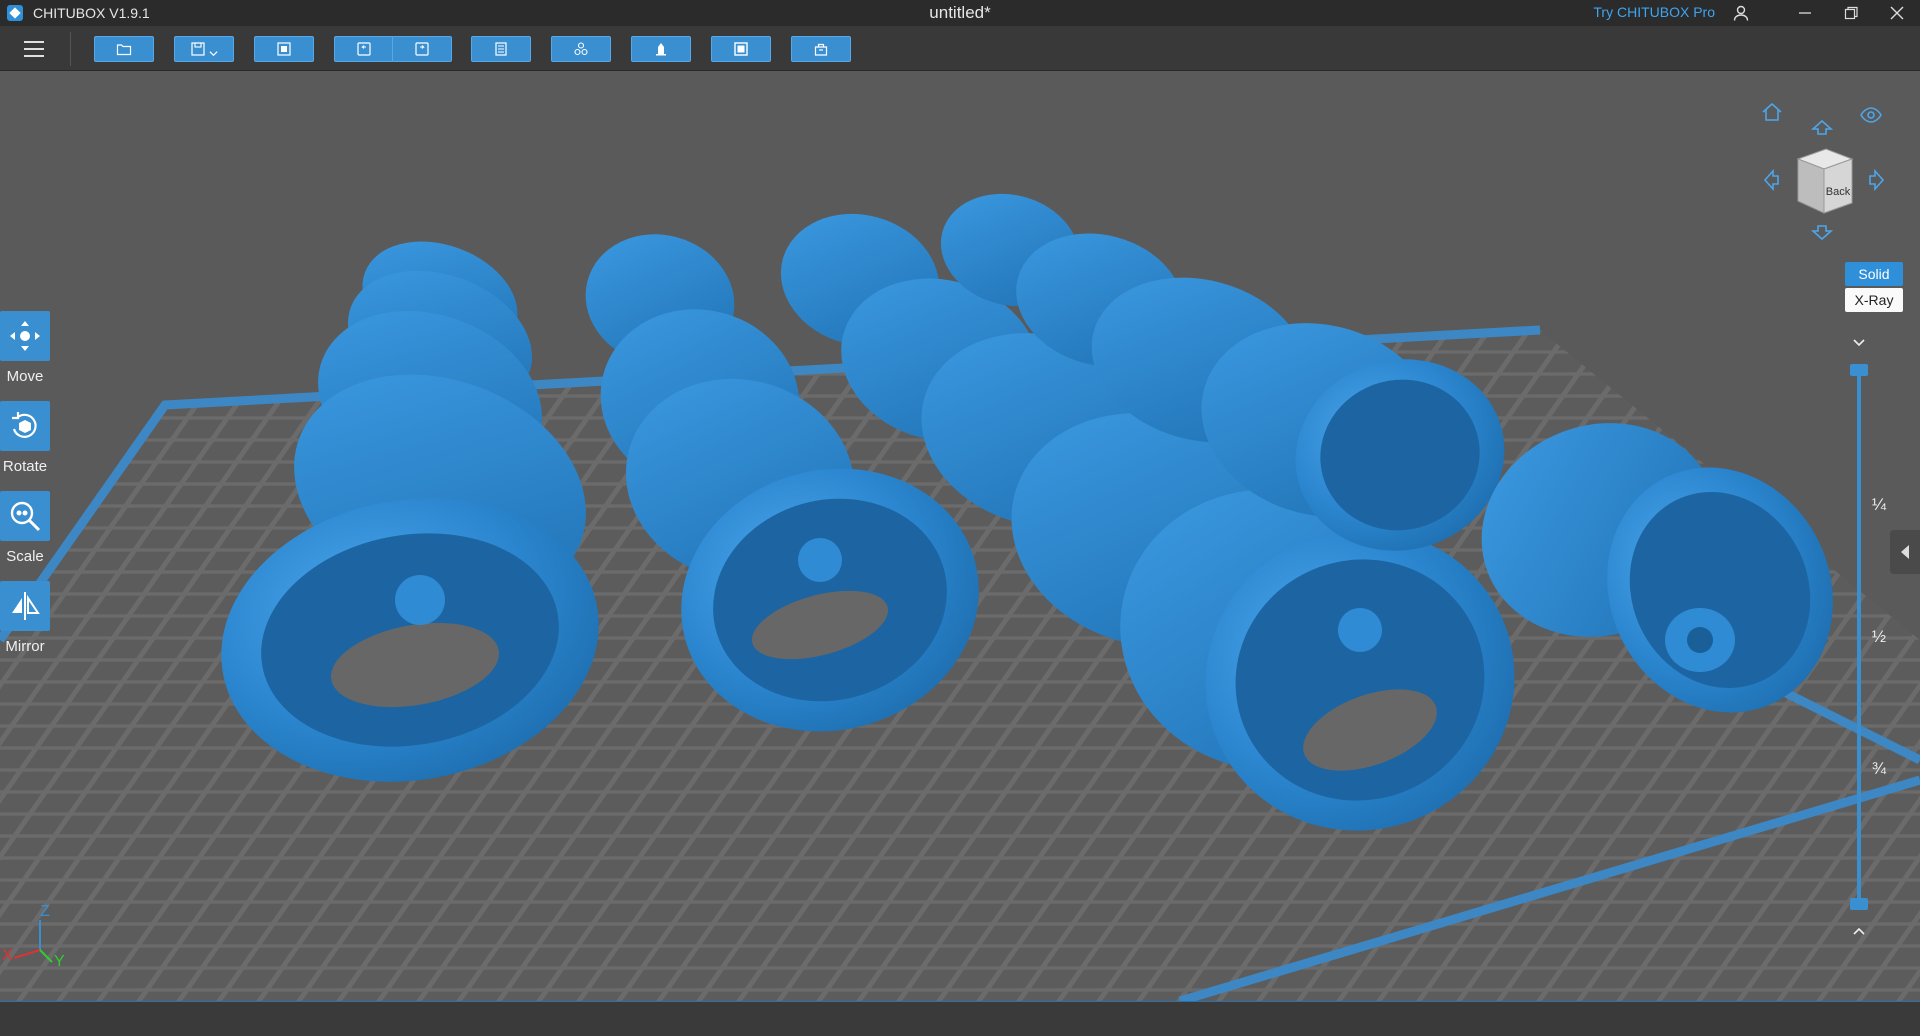 The image size is (1920, 1036). Describe the element at coordinates (1859, 637) in the screenshot. I see `layer-slider-track` at that location.